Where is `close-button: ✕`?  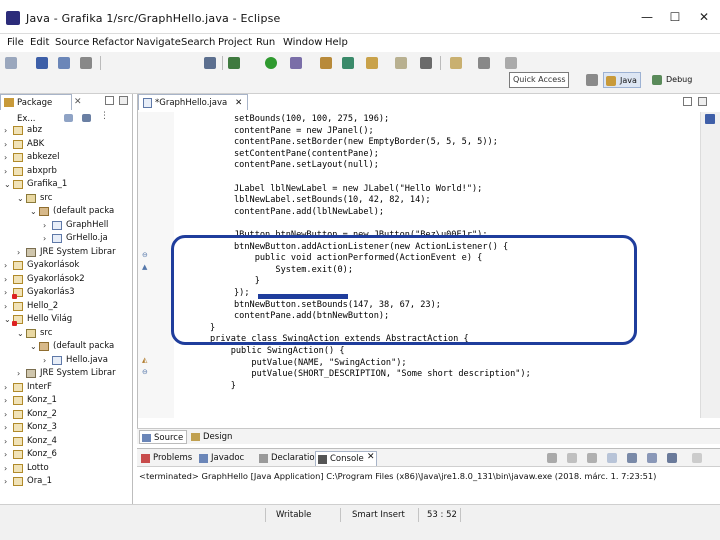
close-button: ✕ is located at coordinates (704, 17).